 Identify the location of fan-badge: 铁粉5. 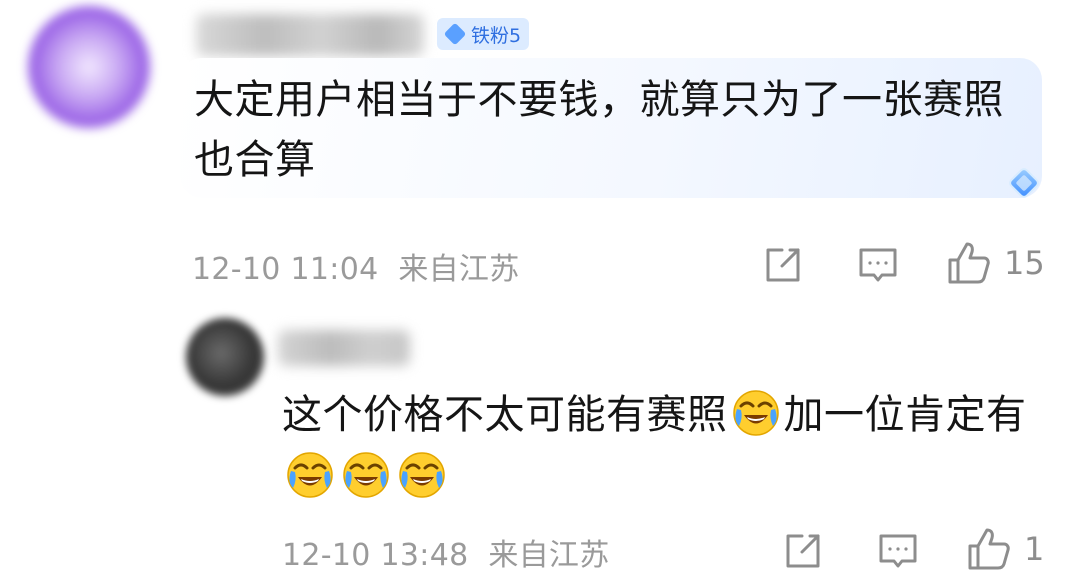
(483, 34).